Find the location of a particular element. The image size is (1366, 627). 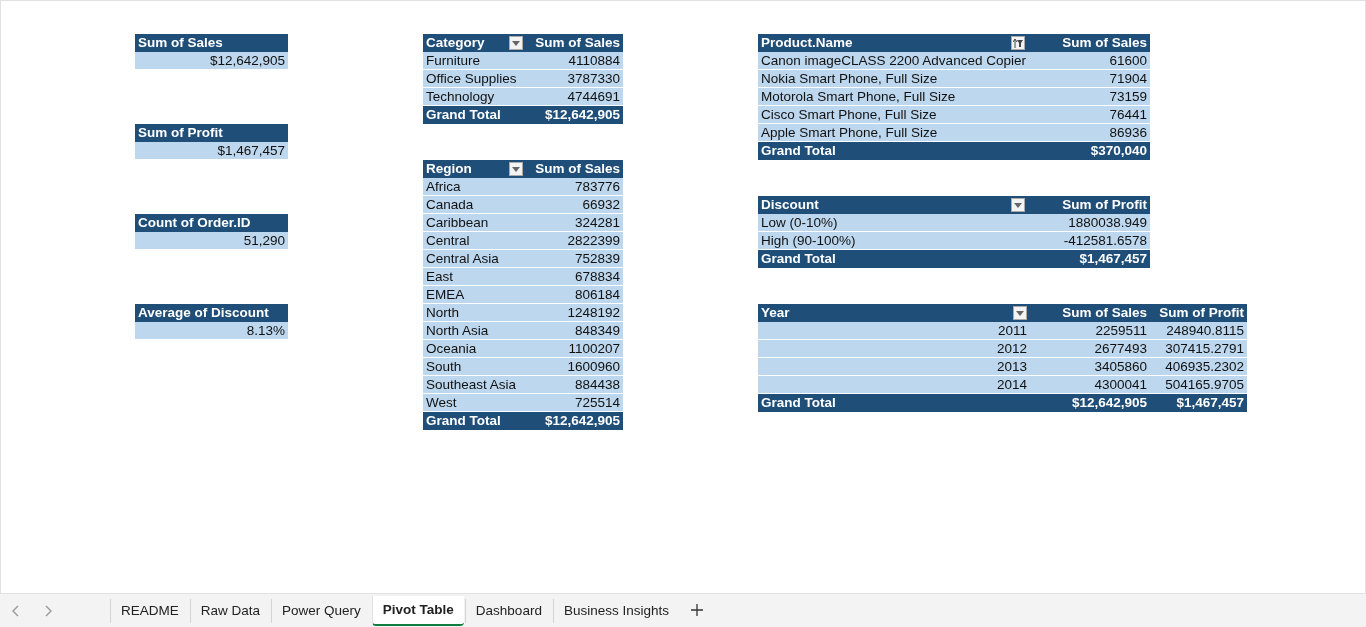

table-cell: 3787330 is located at coordinates (574, 79).